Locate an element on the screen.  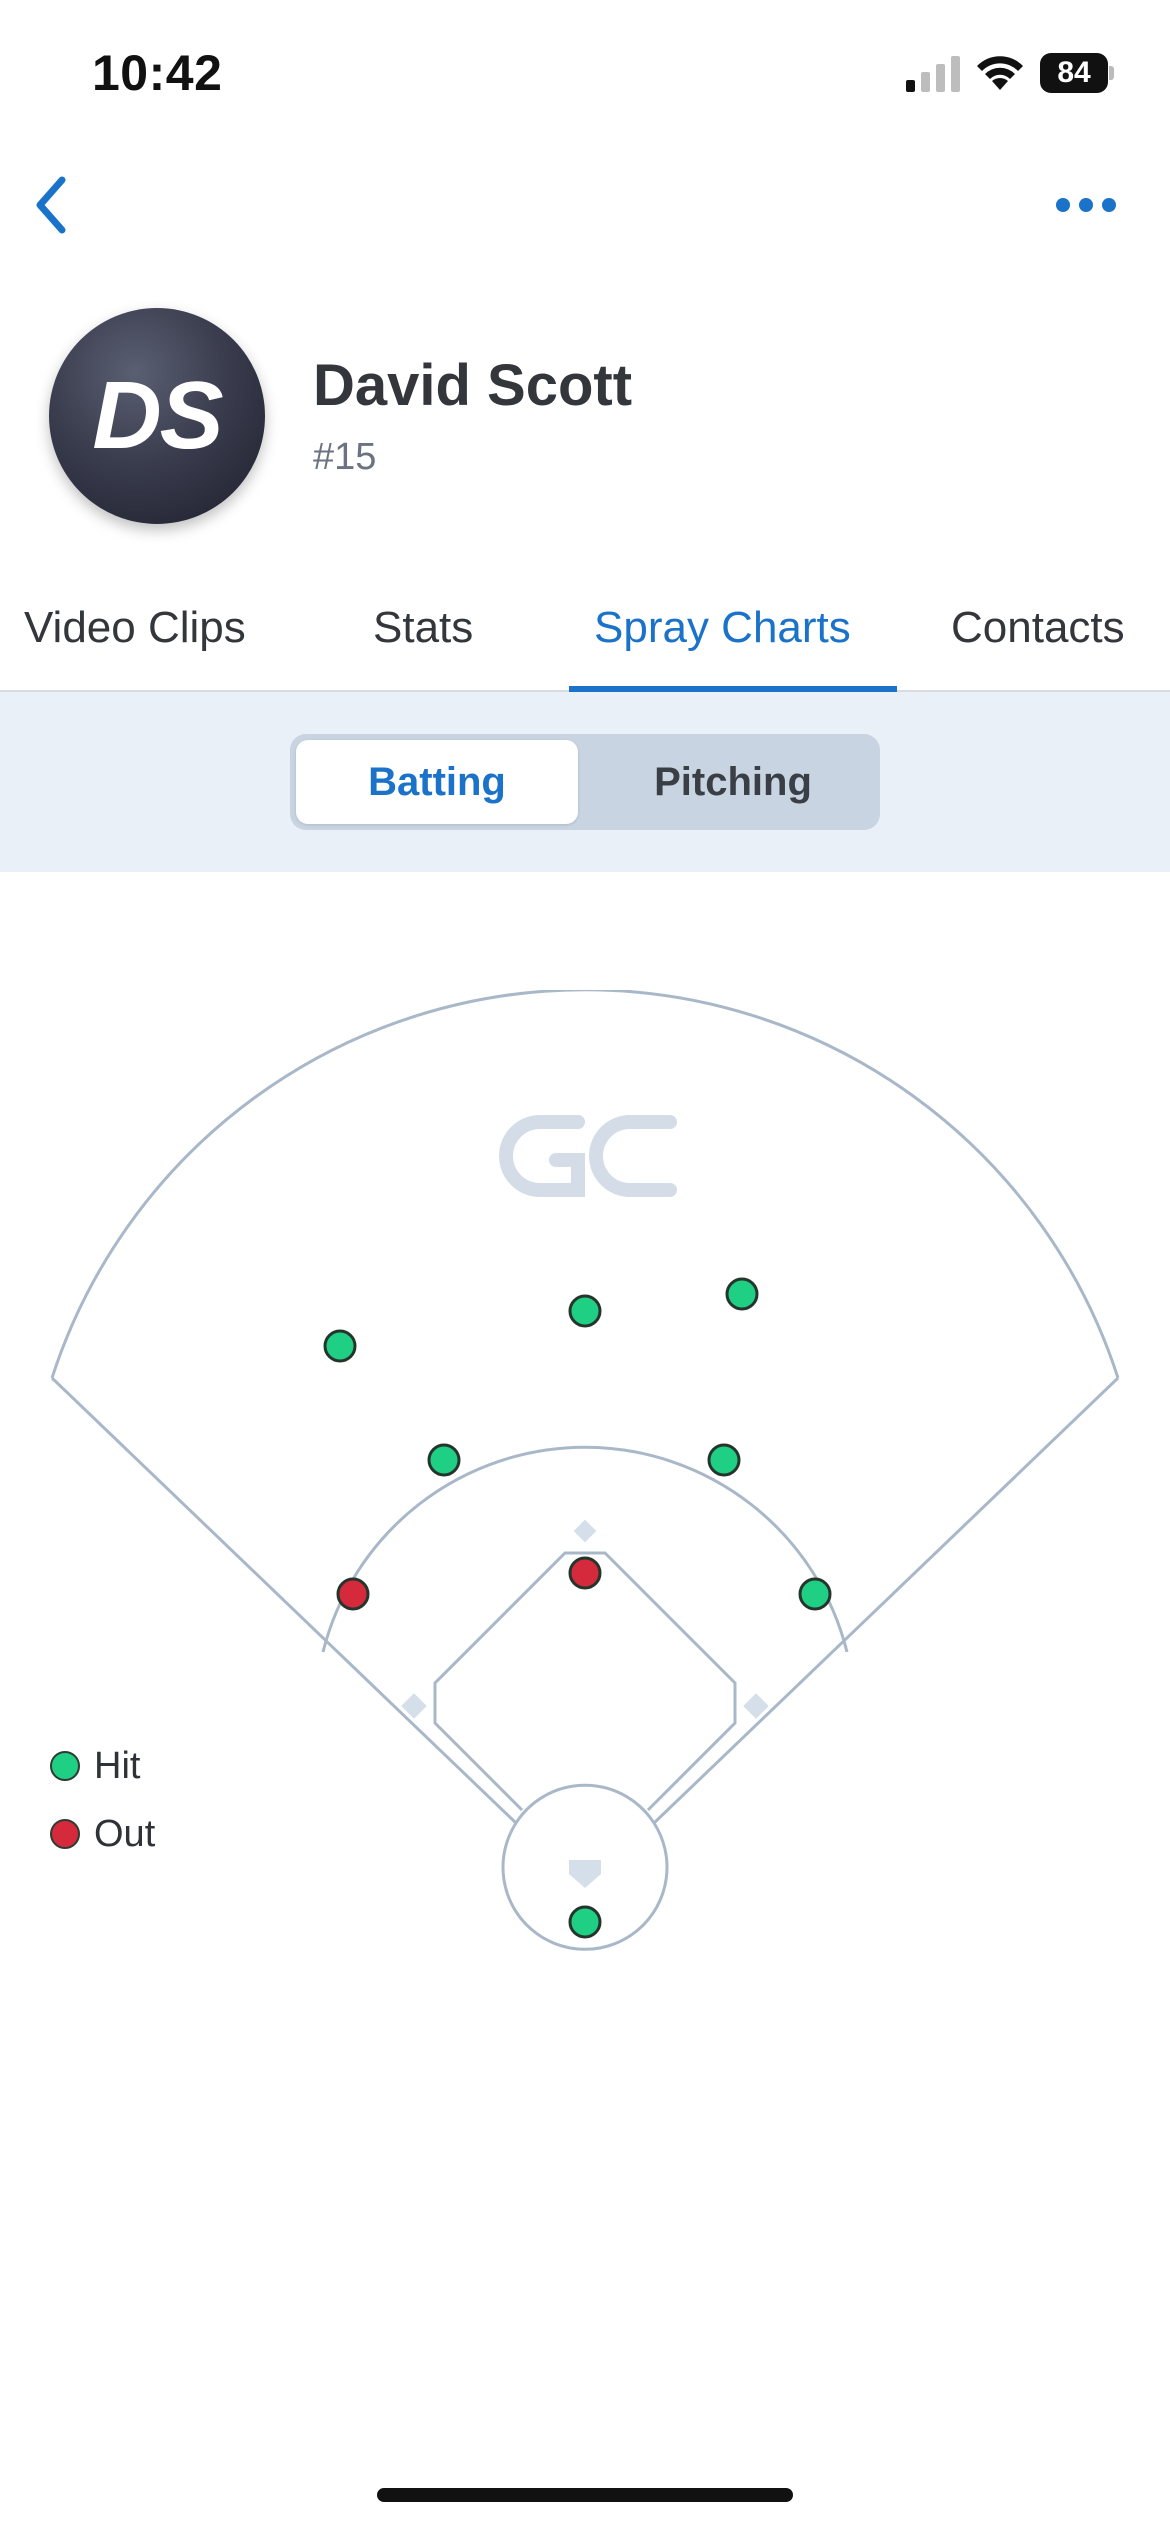
ellipsis-icon is located at coordinates (1086, 205).